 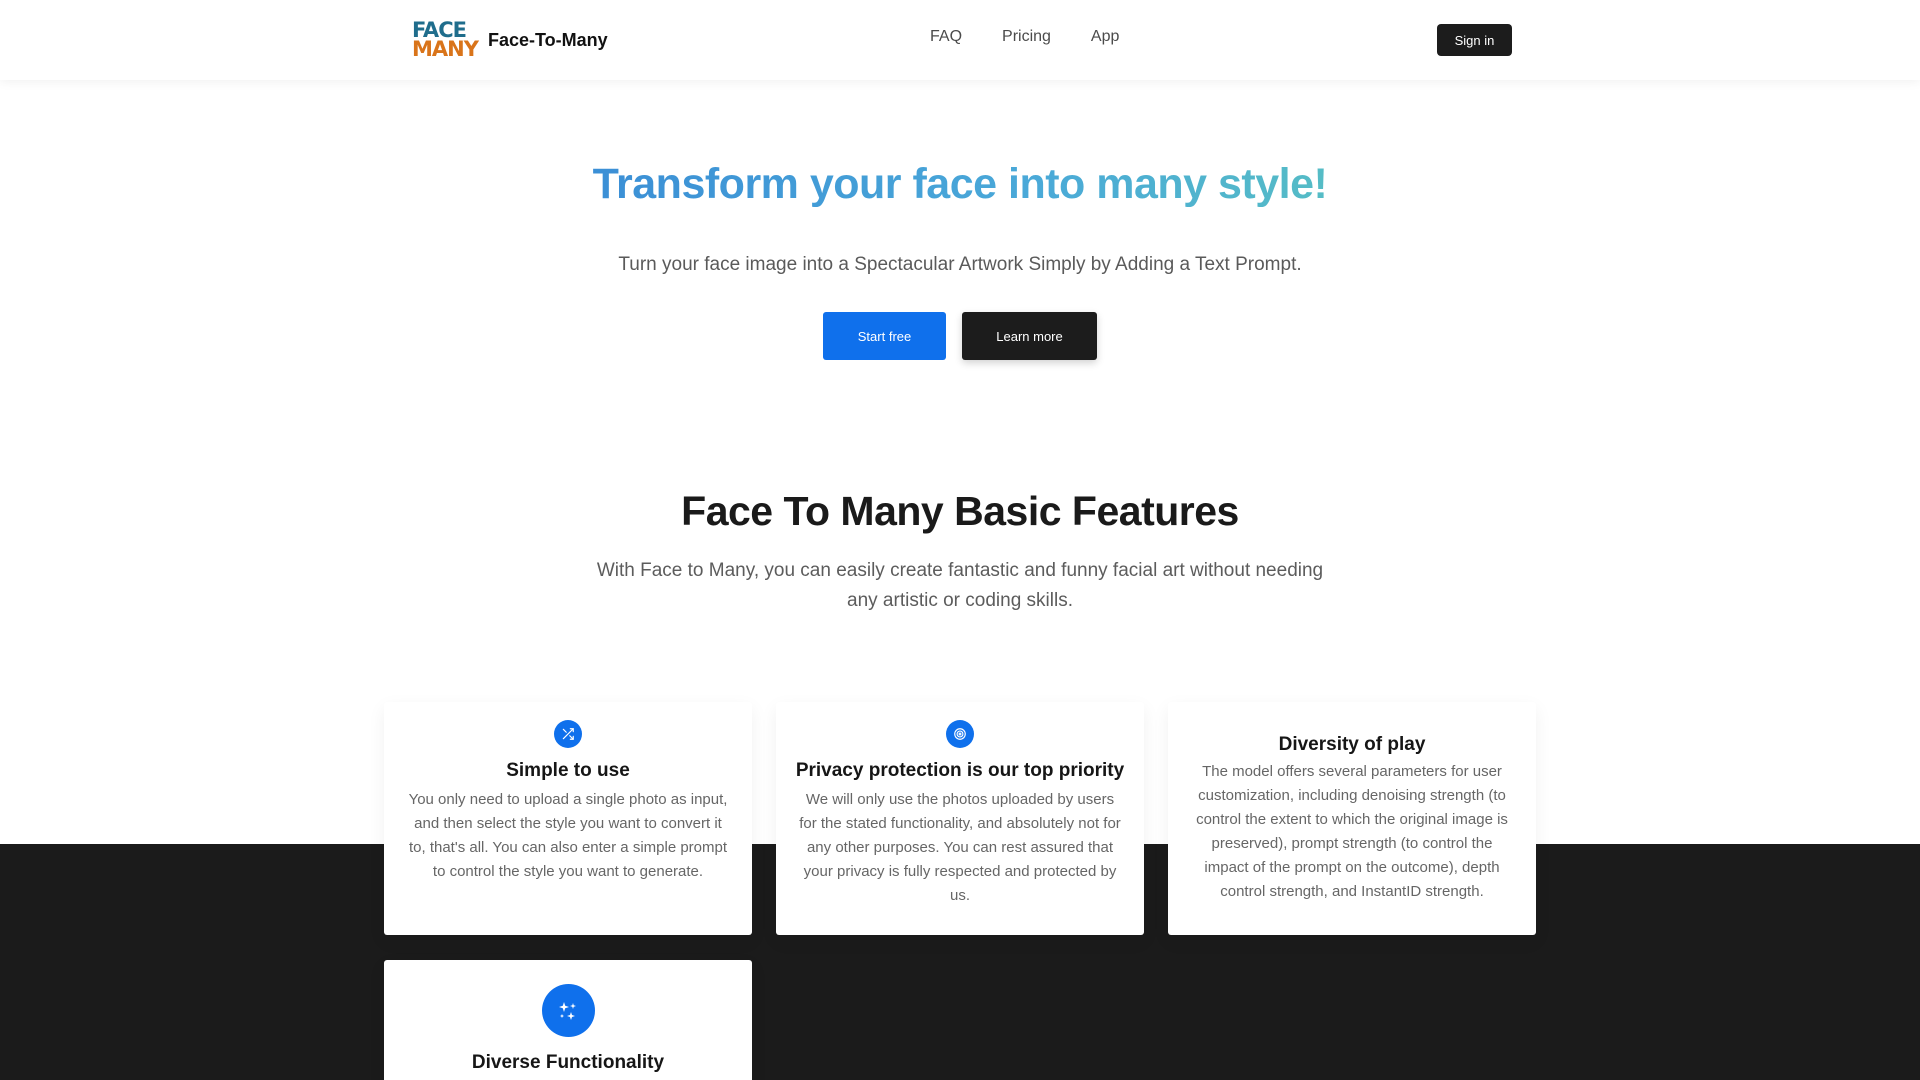 I want to click on logo: FACE MANY, so click(x=447, y=40).